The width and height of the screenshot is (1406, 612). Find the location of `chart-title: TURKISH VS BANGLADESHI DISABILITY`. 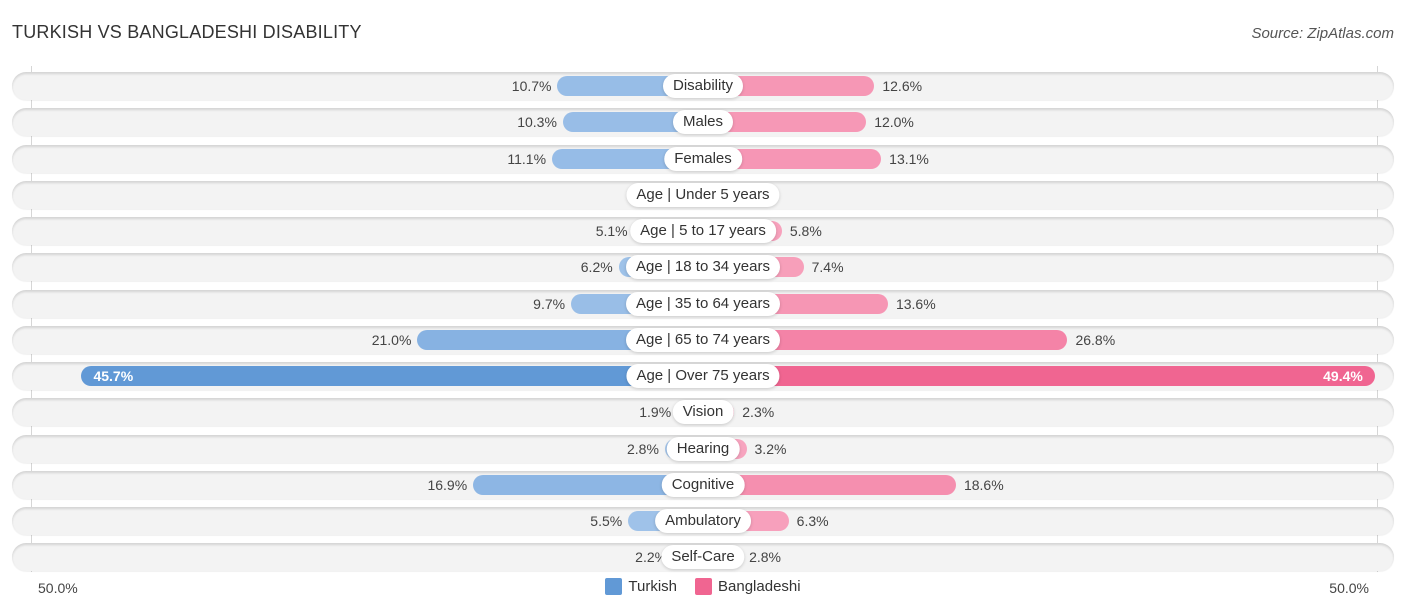

chart-title: TURKISH VS BANGLADESHI DISABILITY is located at coordinates (187, 32).